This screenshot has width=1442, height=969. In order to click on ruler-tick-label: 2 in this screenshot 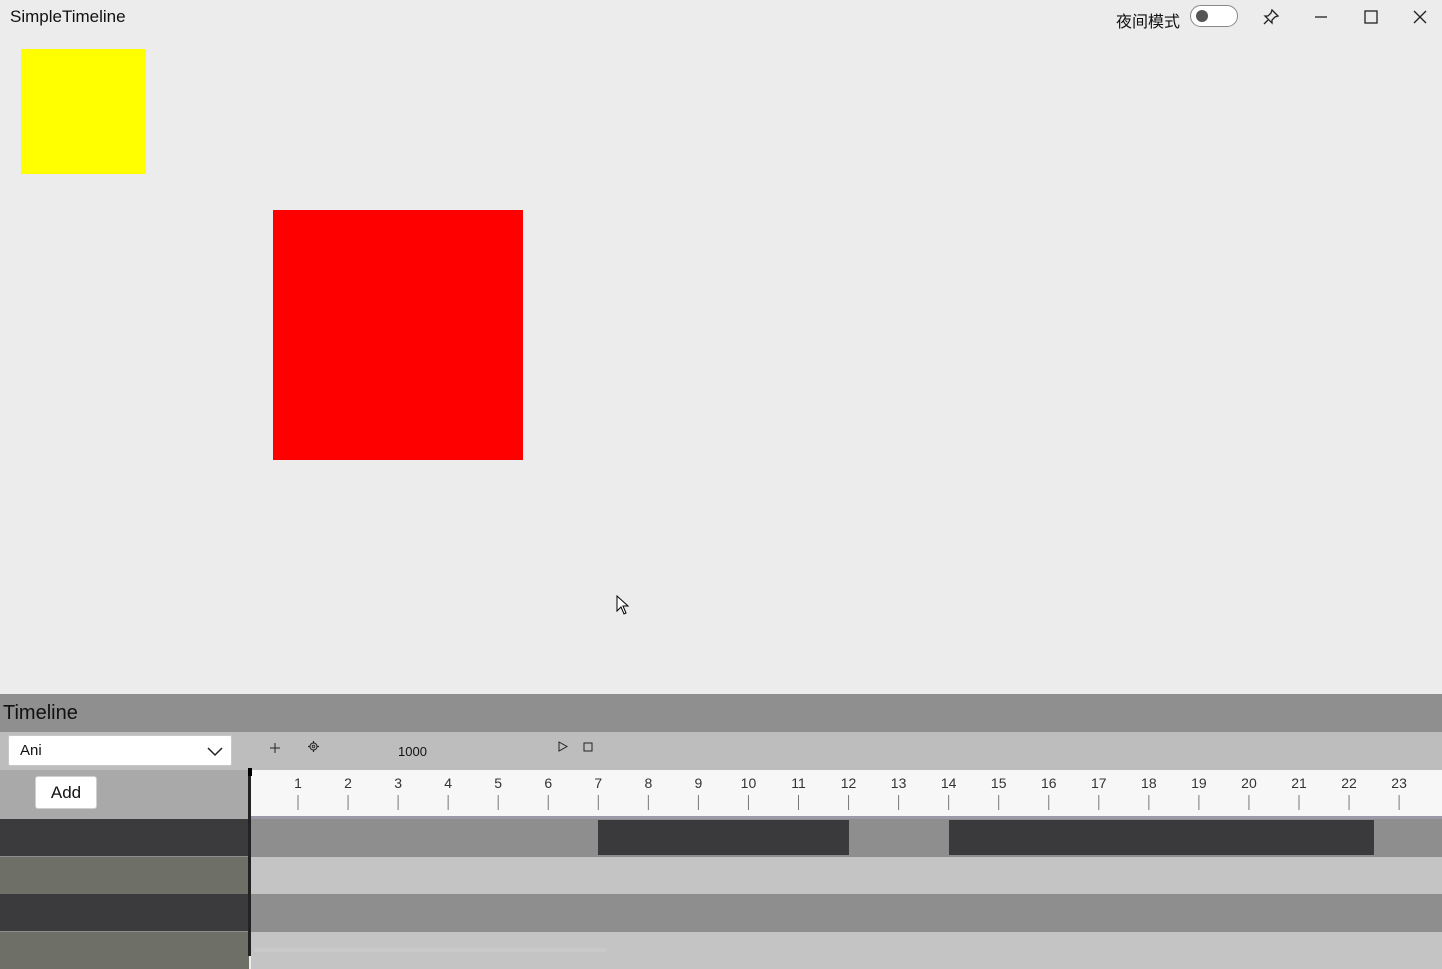, I will do `click(348, 783)`.